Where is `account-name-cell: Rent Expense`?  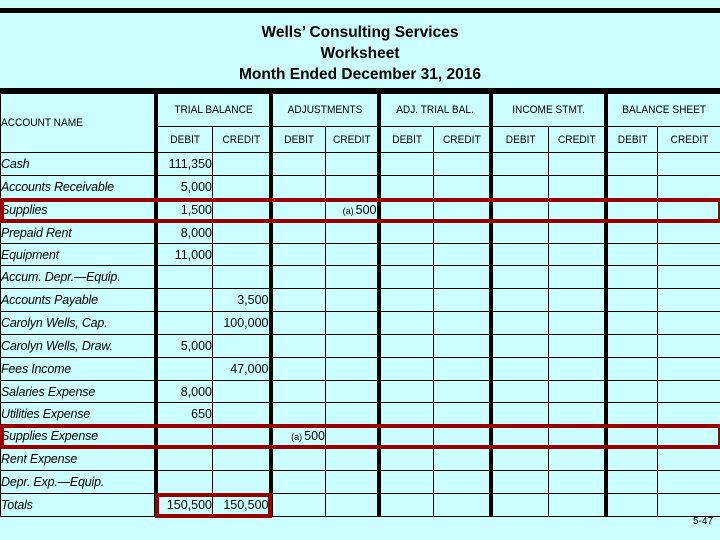
account-name-cell: Rent Expense is located at coordinates (78, 459).